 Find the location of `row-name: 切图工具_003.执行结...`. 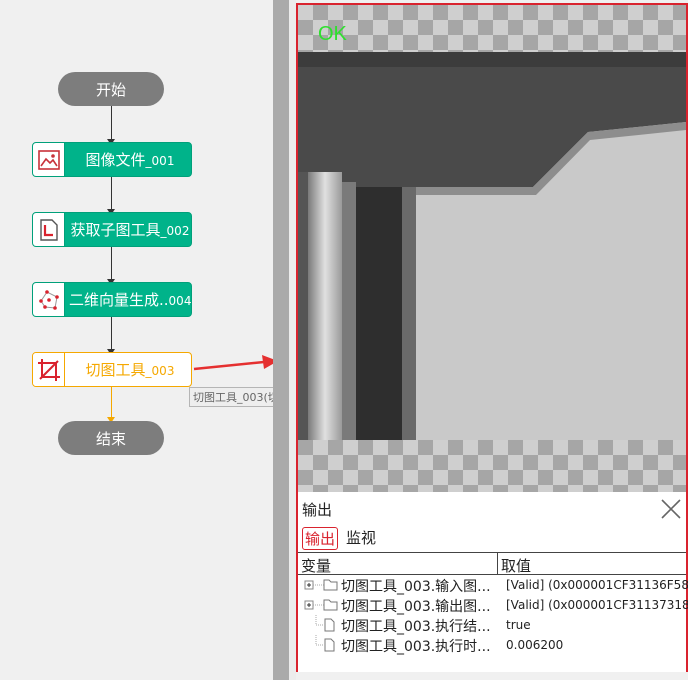

row-name: 切图工具_003.执行结... is located at coordinates (416, 627).